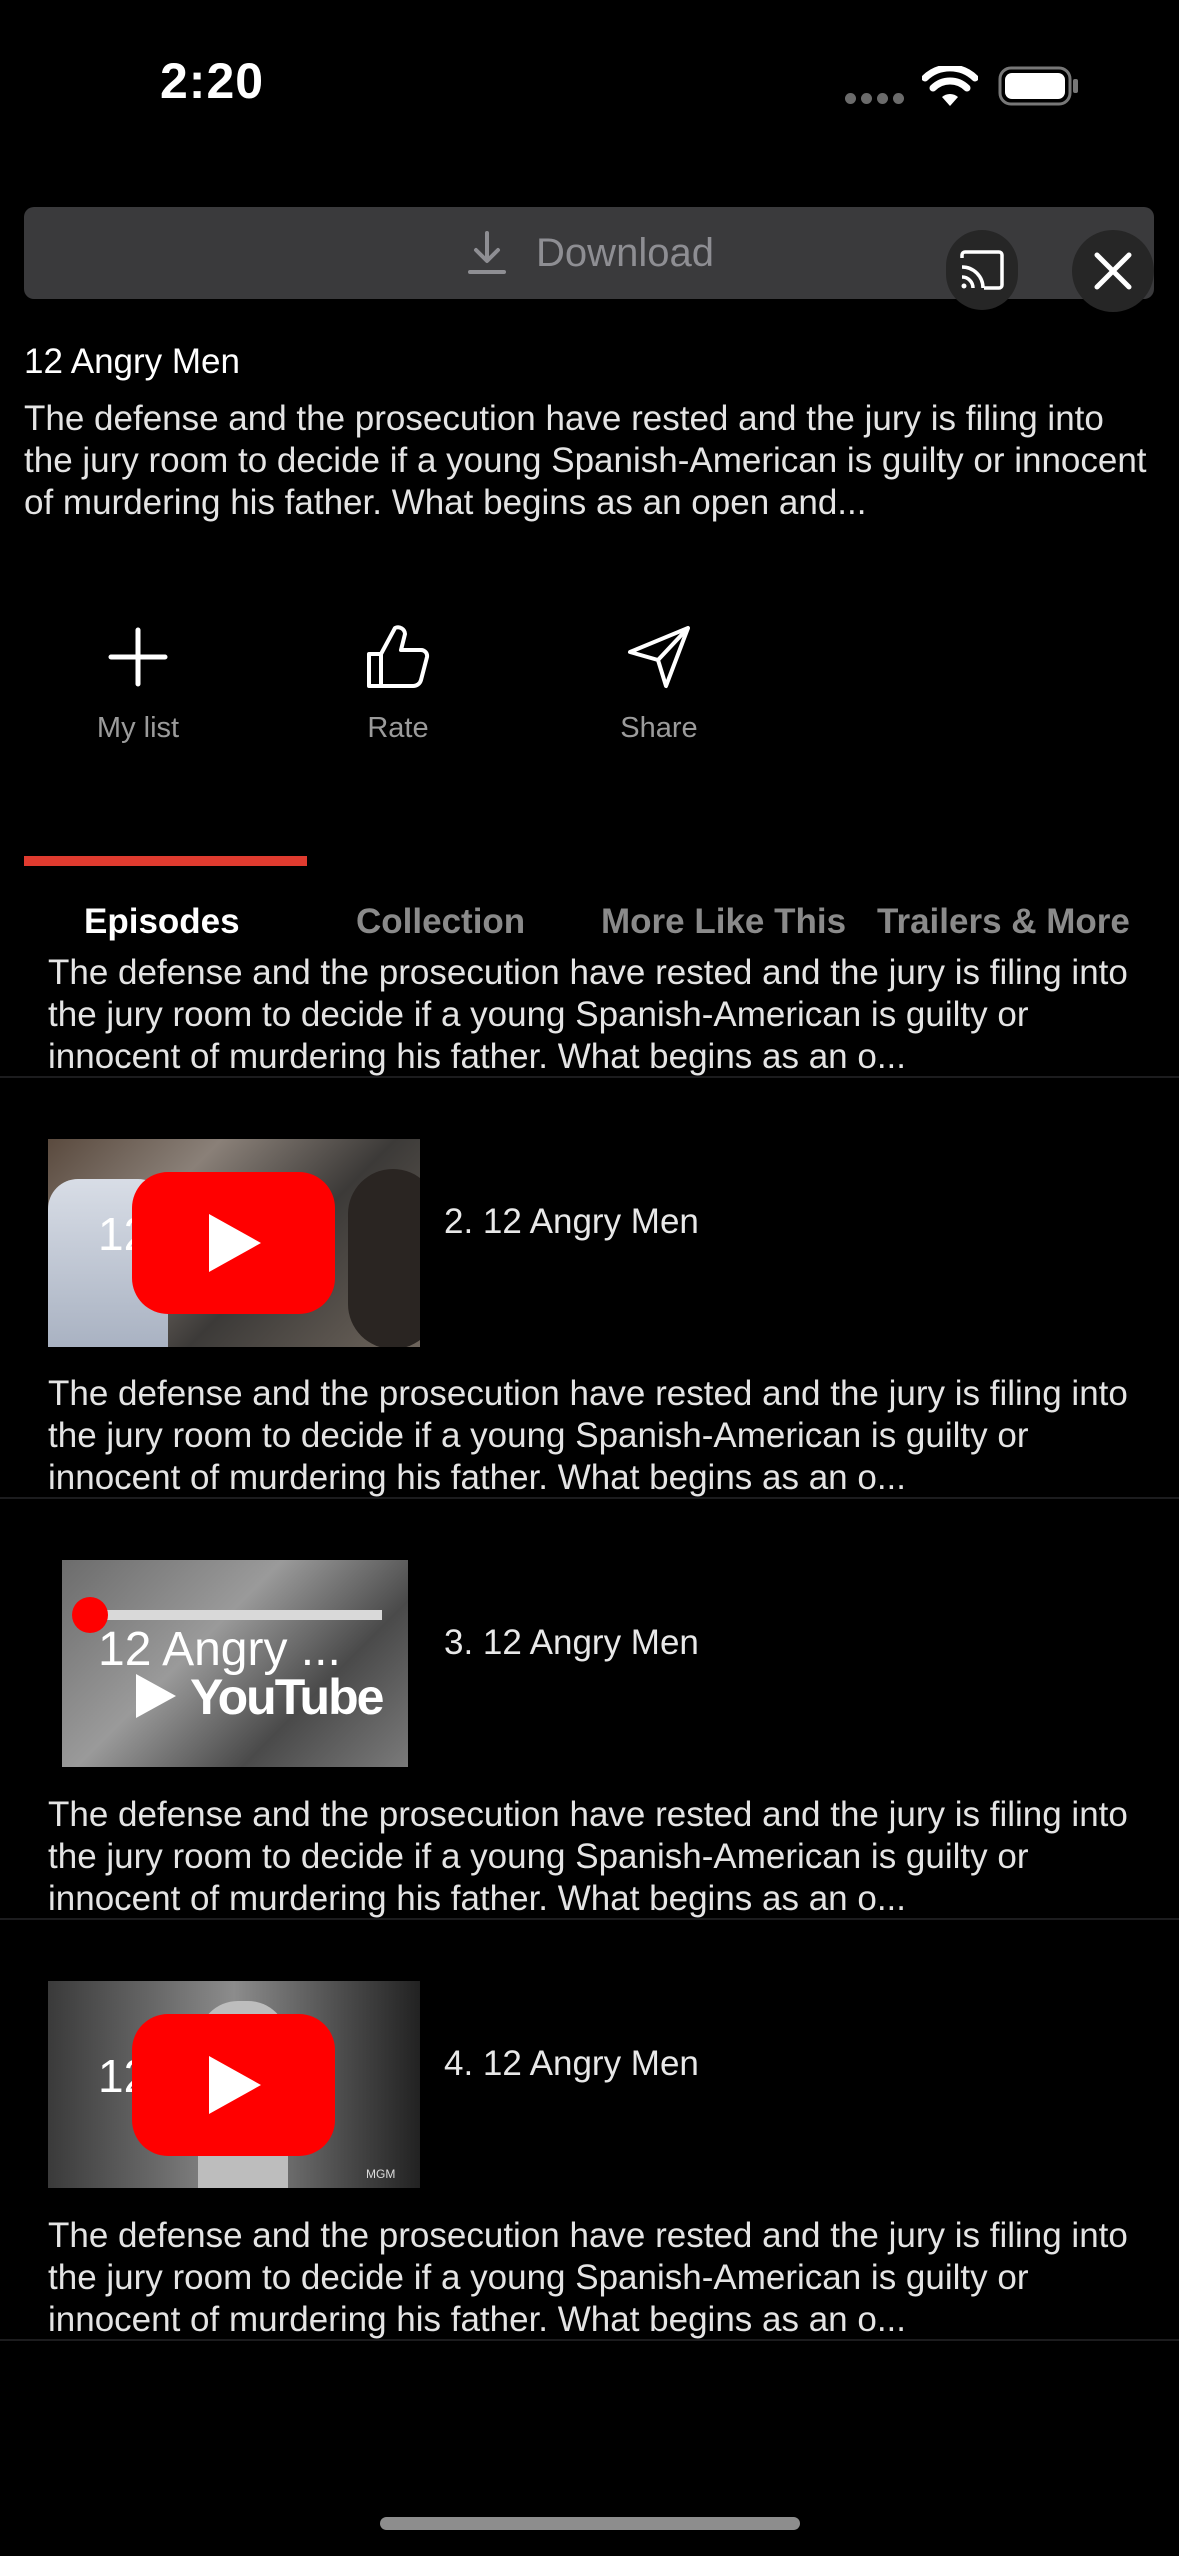 The height and width of the screenshot is (2556, 1179). What do you see at coordinates (162, 922) in the screenshot?
I see `tab-episodes: Episodes` at bounding box center [162, 922].